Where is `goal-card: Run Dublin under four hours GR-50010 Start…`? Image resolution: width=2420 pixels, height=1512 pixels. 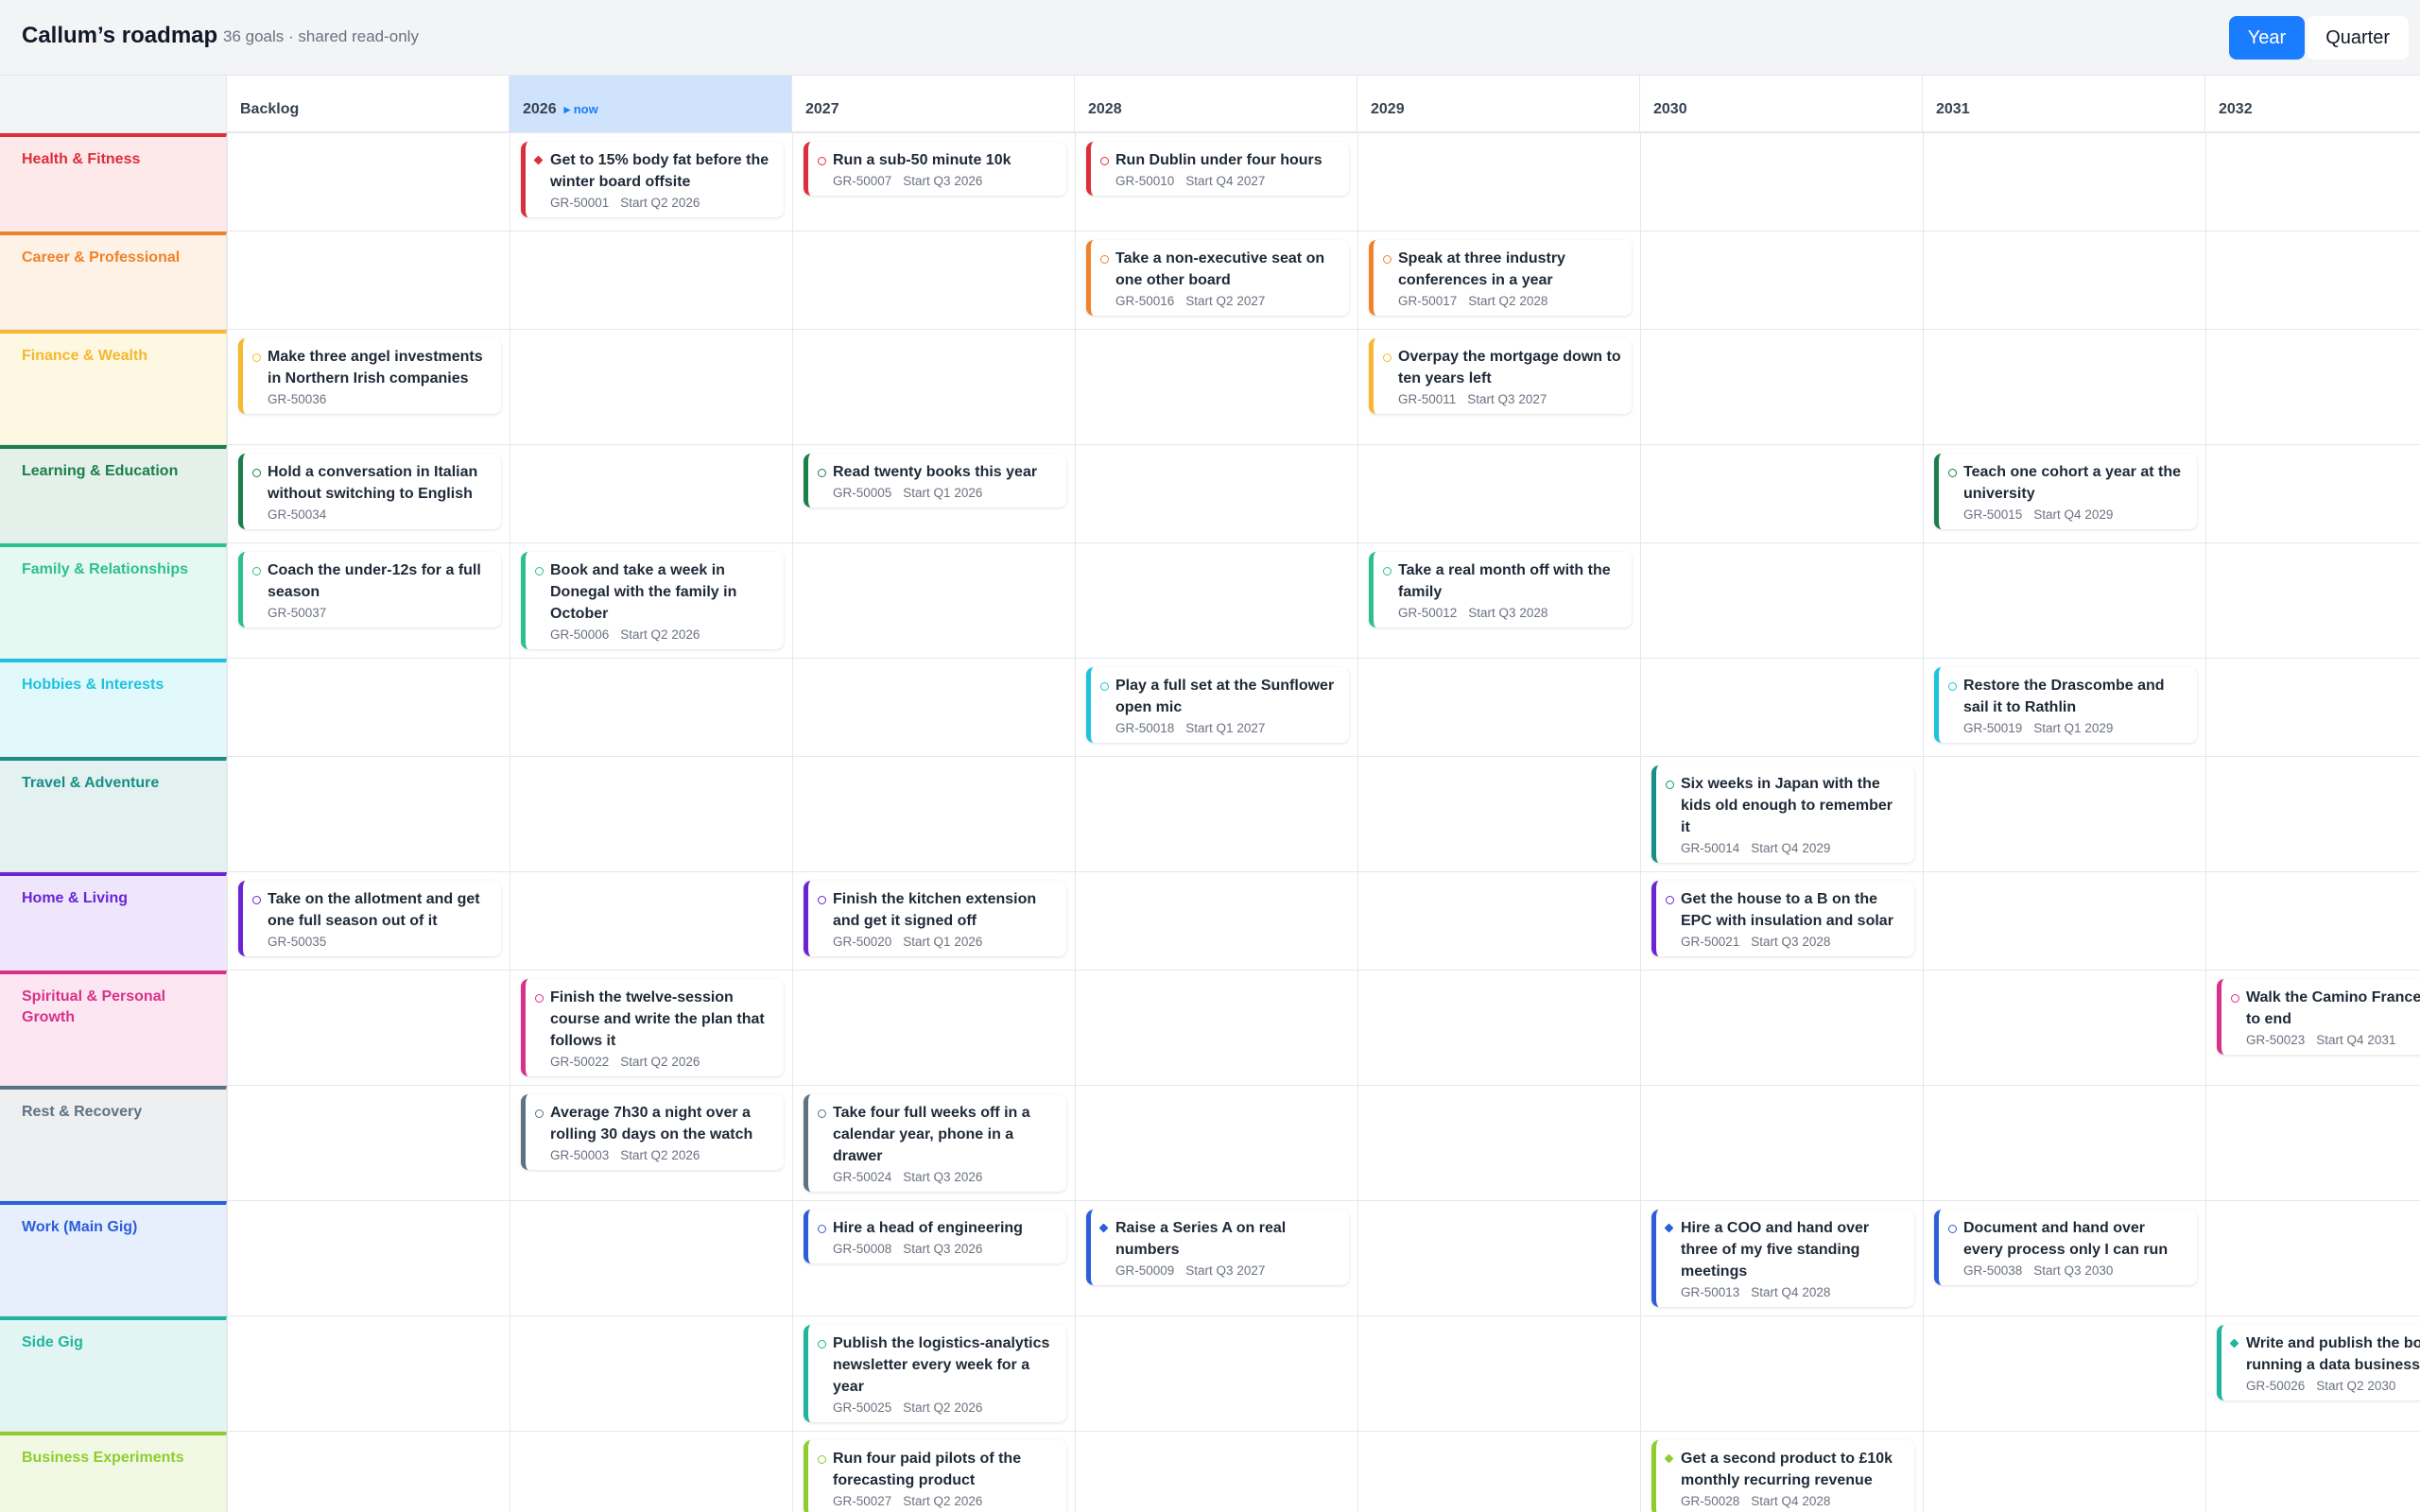
goal-card: Run Dublin under four hours GR-50010 Start… is located at coordinates (1217, 169).